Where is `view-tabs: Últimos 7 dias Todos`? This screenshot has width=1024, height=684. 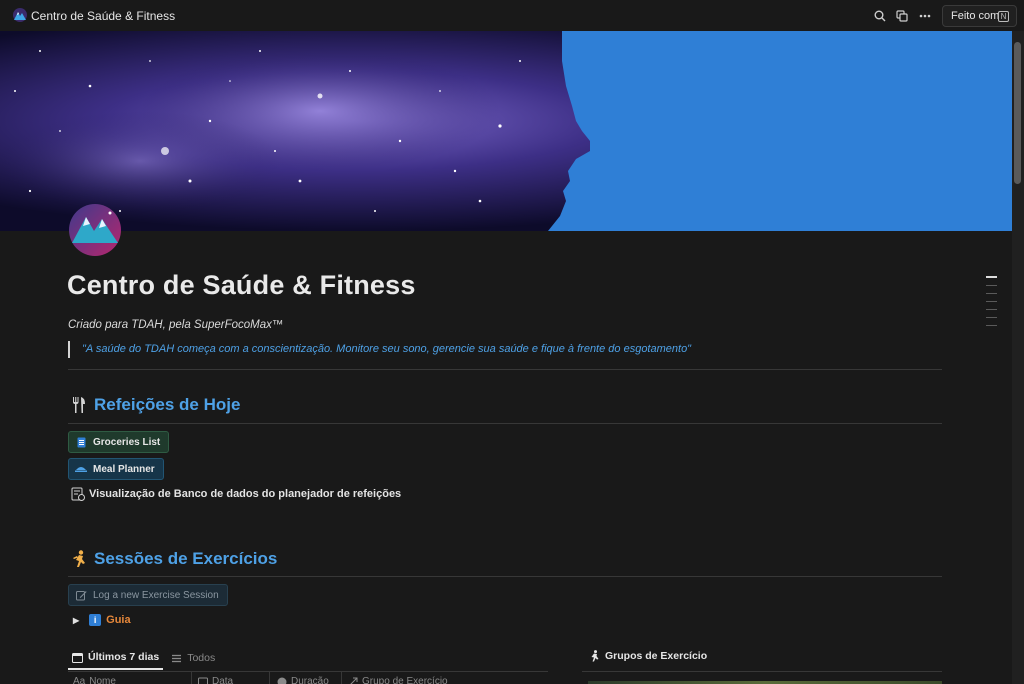 view-tabs: Últimos 7 dias Todos is located at coordinates (143, 658).